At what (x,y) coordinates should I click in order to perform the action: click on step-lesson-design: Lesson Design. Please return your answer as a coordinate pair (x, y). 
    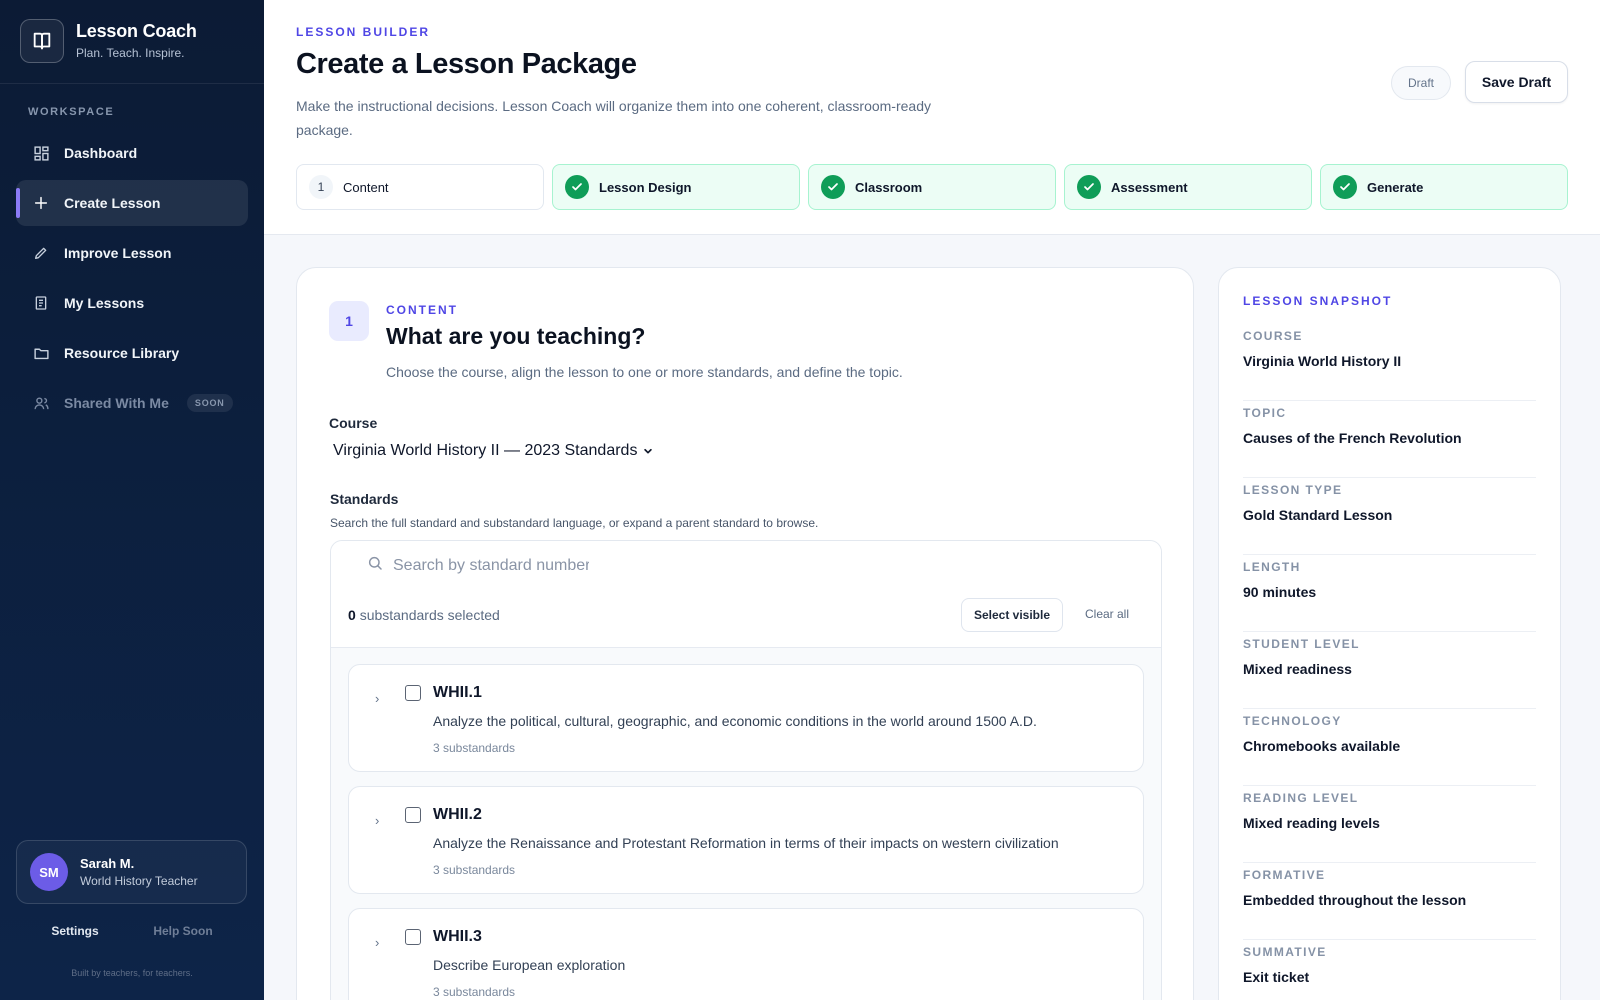
    Looking at the image, I should click on (676, 187).